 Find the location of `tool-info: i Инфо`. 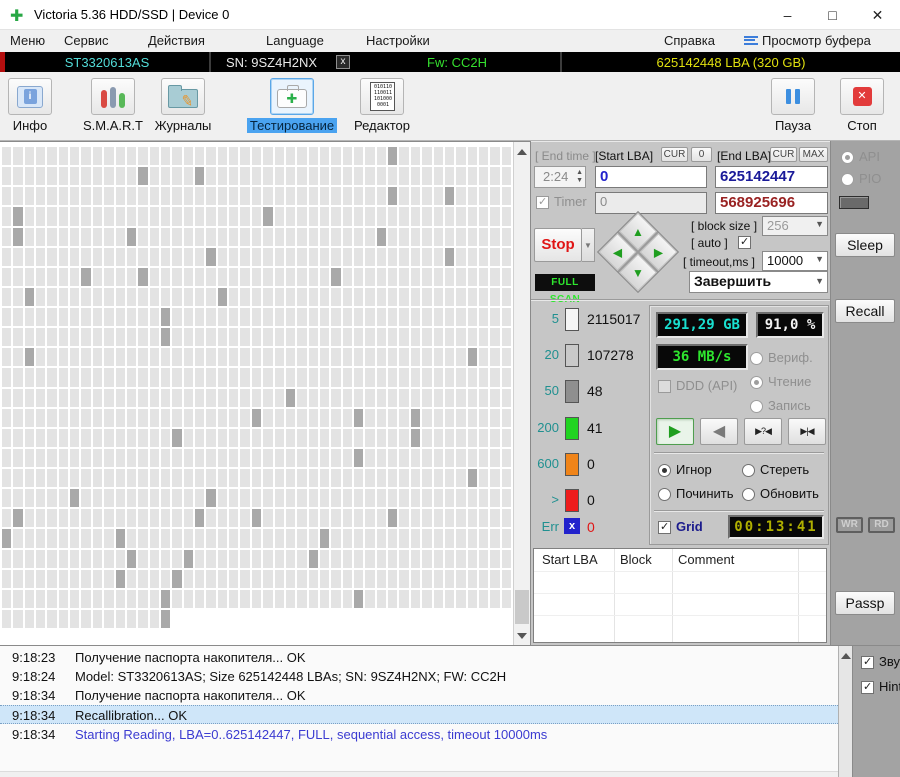

tool-info: i Инфо is located at coordinates (30, 105).